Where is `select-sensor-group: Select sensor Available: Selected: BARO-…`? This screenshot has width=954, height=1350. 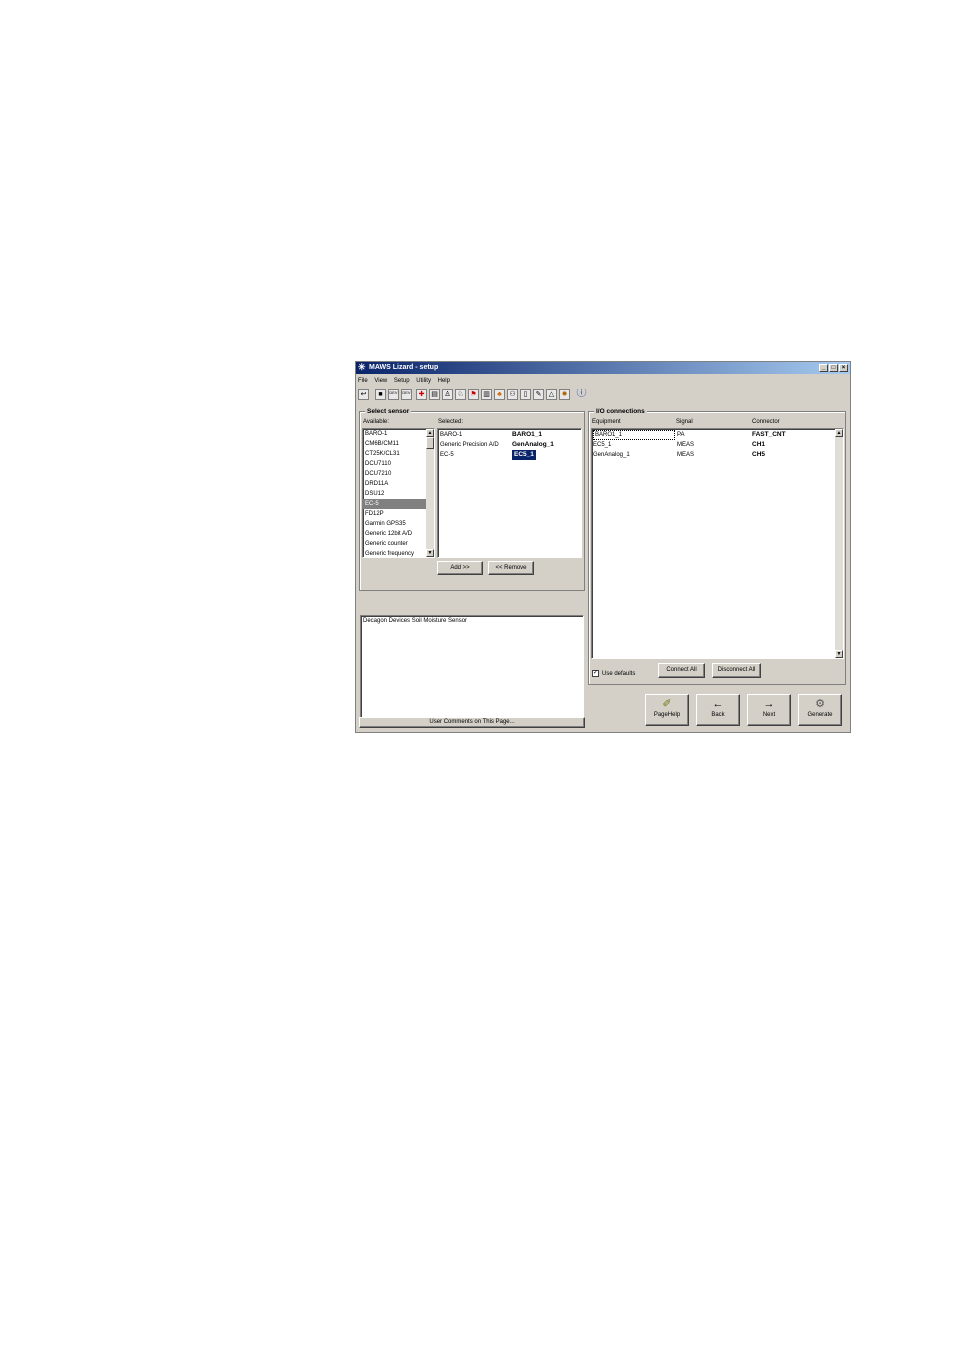
select-sensor-group: Select sensor Available: Selected: BARO-… is located at coordinates (472, 499).